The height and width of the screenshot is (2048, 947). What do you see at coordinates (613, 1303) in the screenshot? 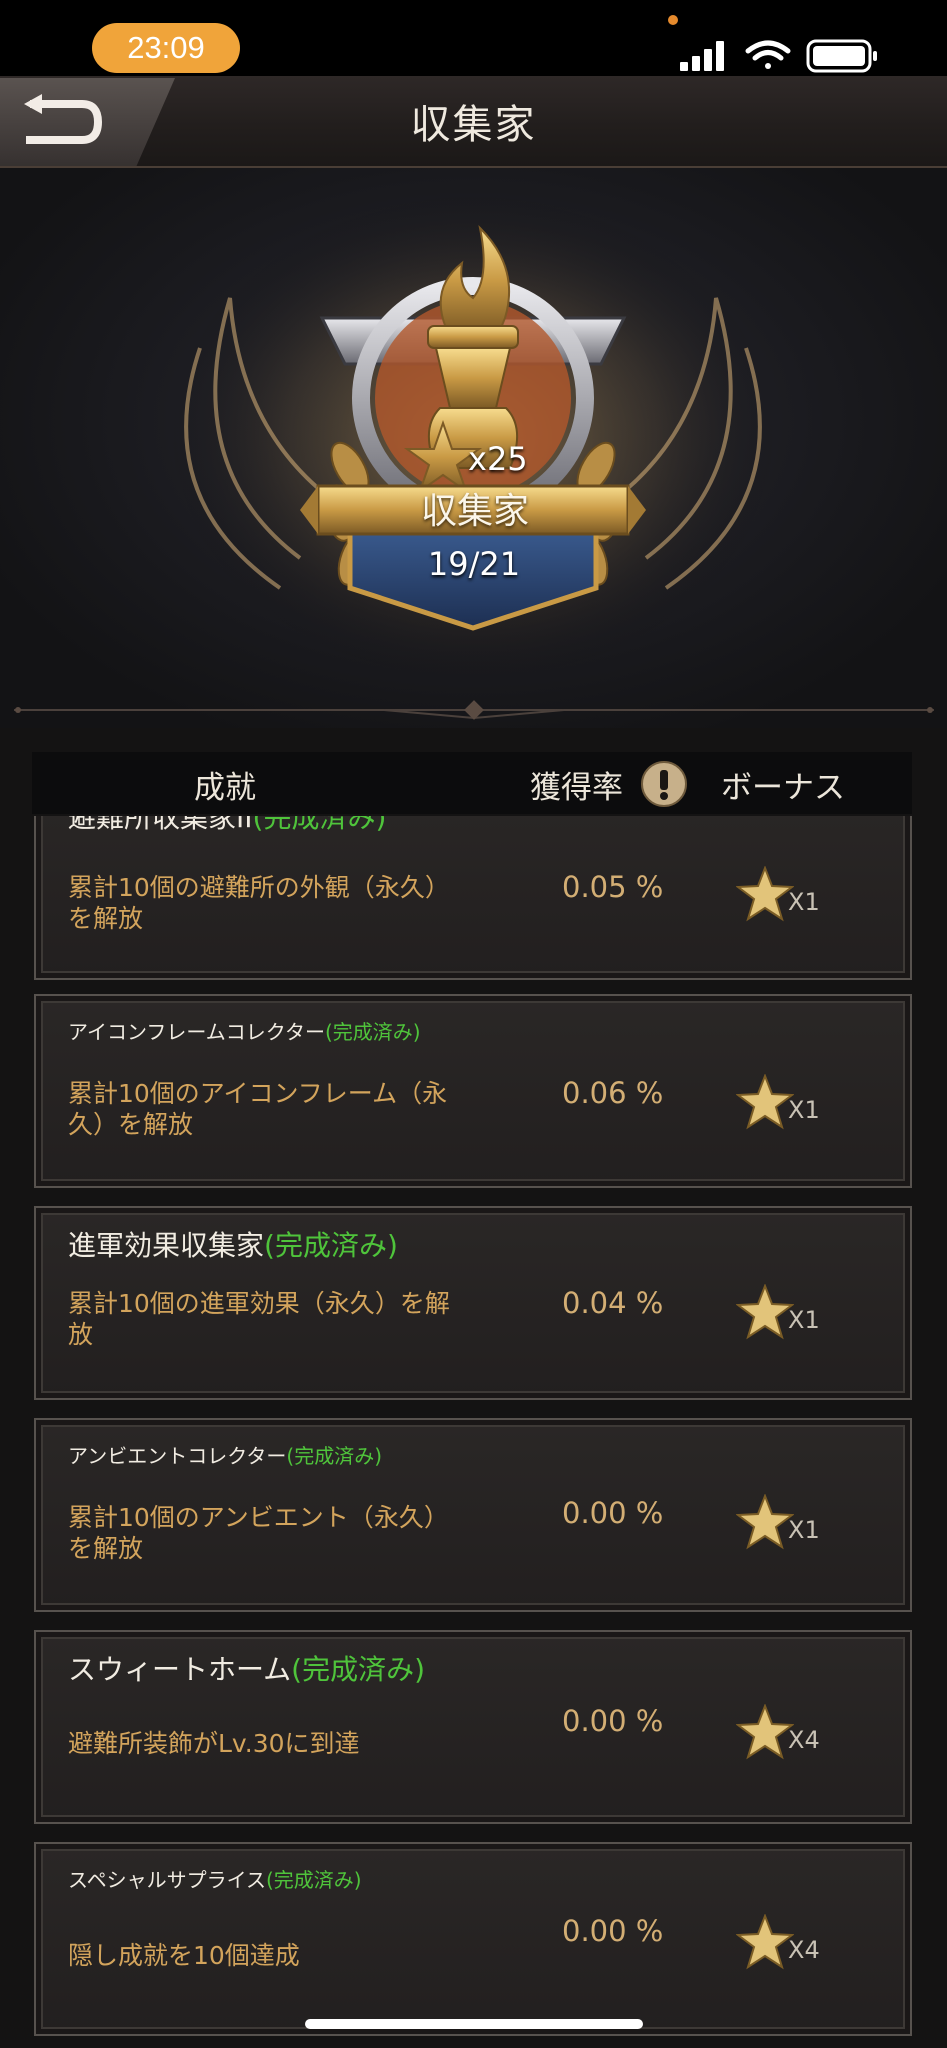
I see `achievement-rate: 0.04 %` at bounding box center [613, 1303].